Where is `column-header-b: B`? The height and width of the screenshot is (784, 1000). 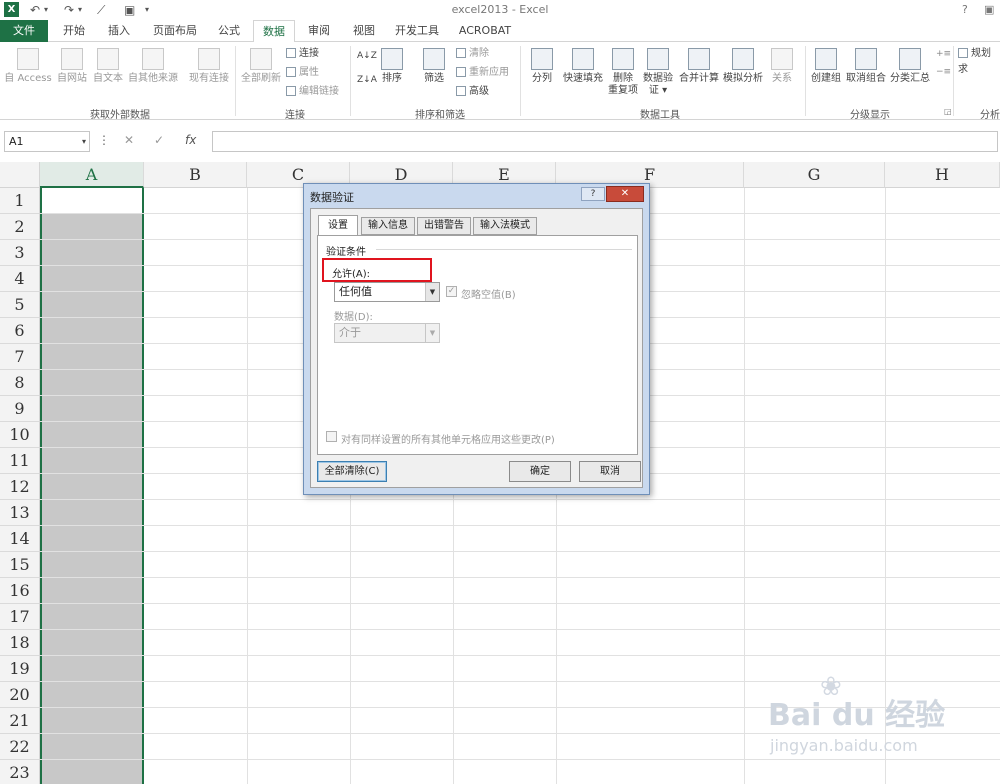
column-header-b: B is located at coordinates (195, 175).